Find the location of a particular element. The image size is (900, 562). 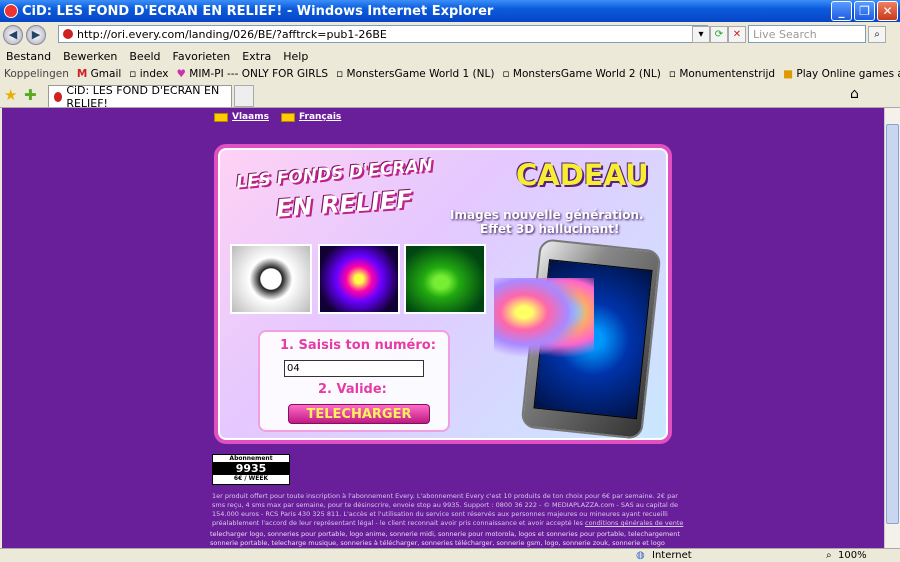

favorites-star-icon: ★ is located at coordinates (10, 95).